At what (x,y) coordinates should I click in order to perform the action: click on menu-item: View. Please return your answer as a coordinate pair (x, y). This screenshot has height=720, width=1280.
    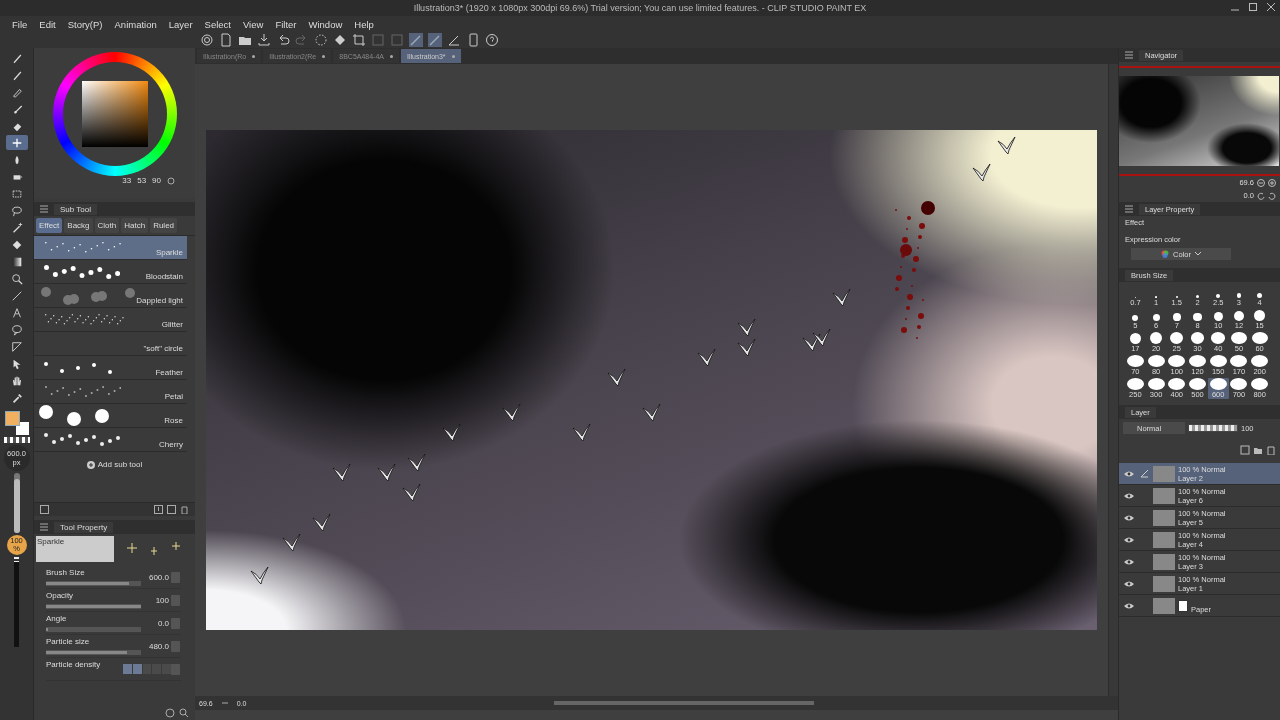
    Looking at the image, I should click on (253, 24).